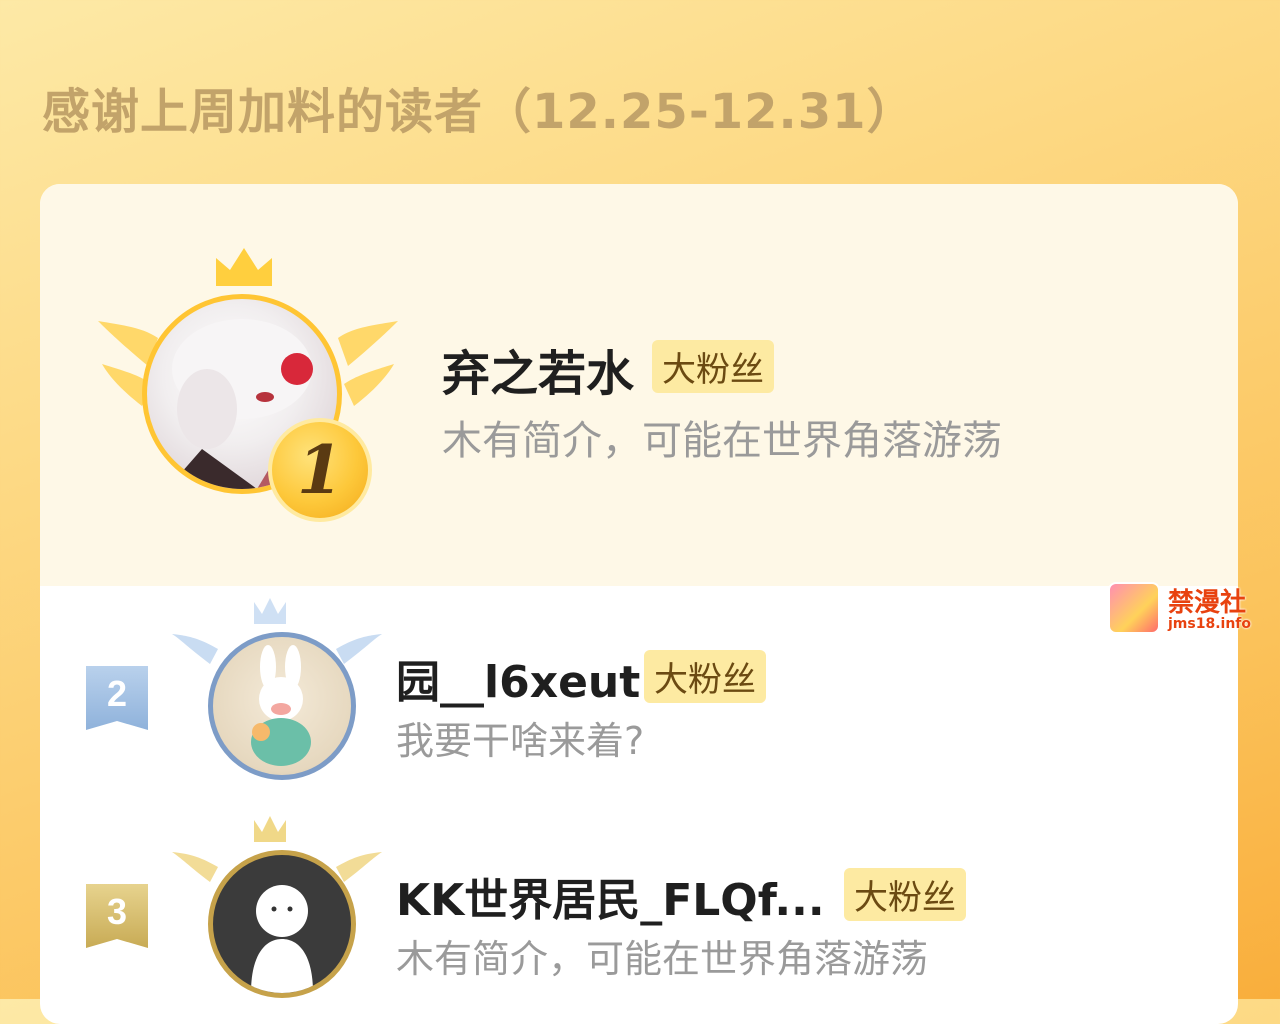  Describe the element at coordinates (117, 698) in the screenshot. I see `rank-2-flag: 2` at that location.